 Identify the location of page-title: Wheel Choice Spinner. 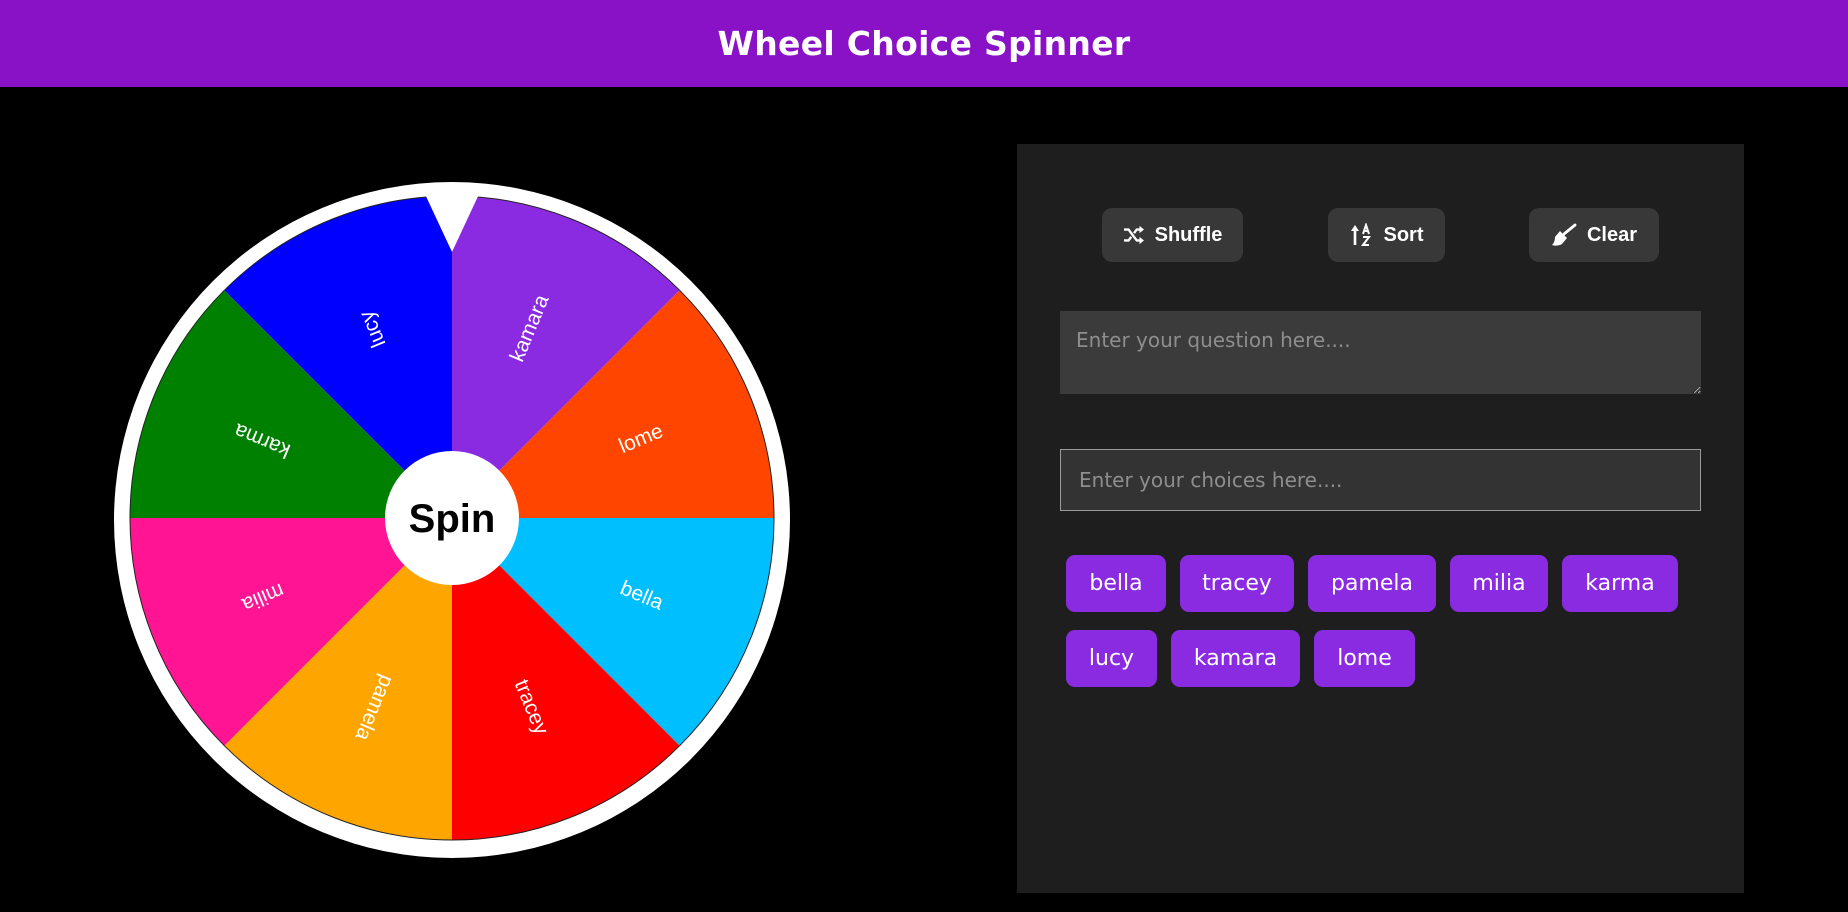
(924, 43).